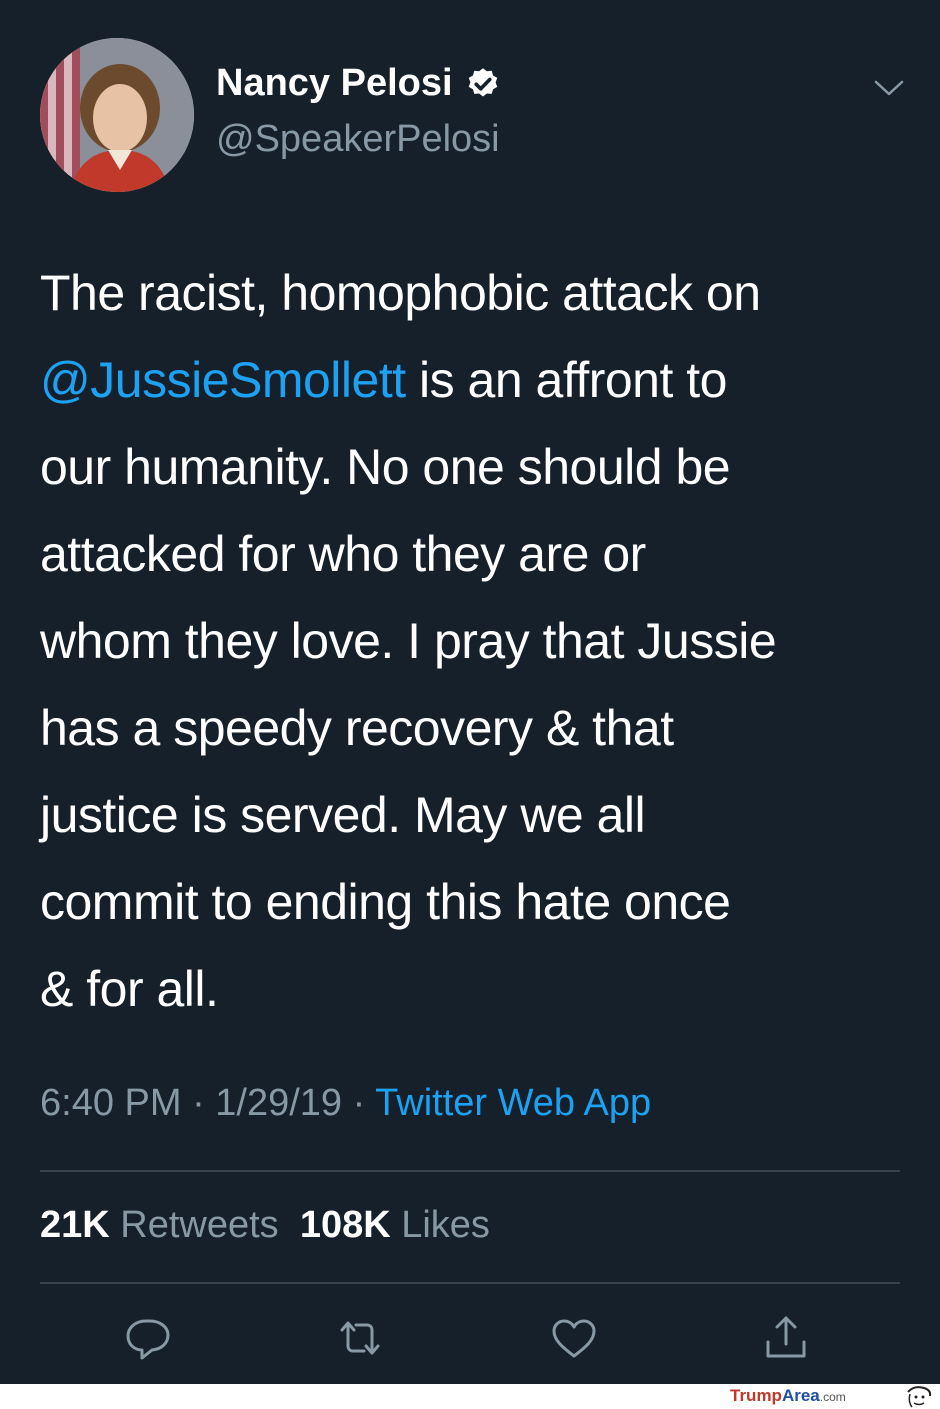 The width and height of the screenshot is (940, 1409). What do you see at coordinates (199, 1225) in the screenshot?
I see `retweets-label: Retweets` at bounding box center [199, 1225].